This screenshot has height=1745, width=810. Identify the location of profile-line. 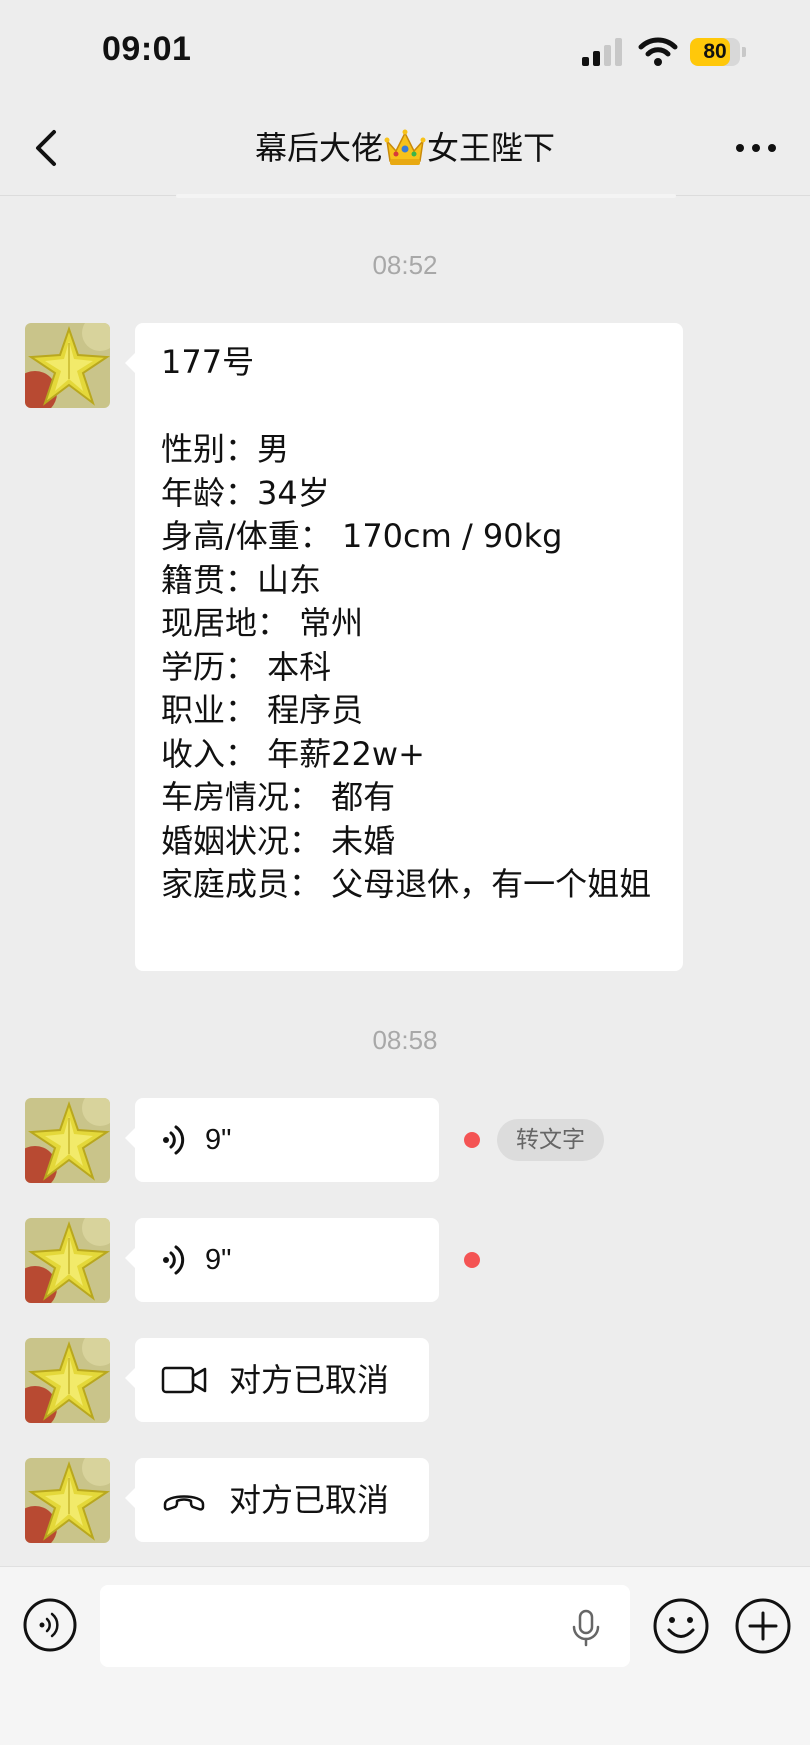
(411, 407).